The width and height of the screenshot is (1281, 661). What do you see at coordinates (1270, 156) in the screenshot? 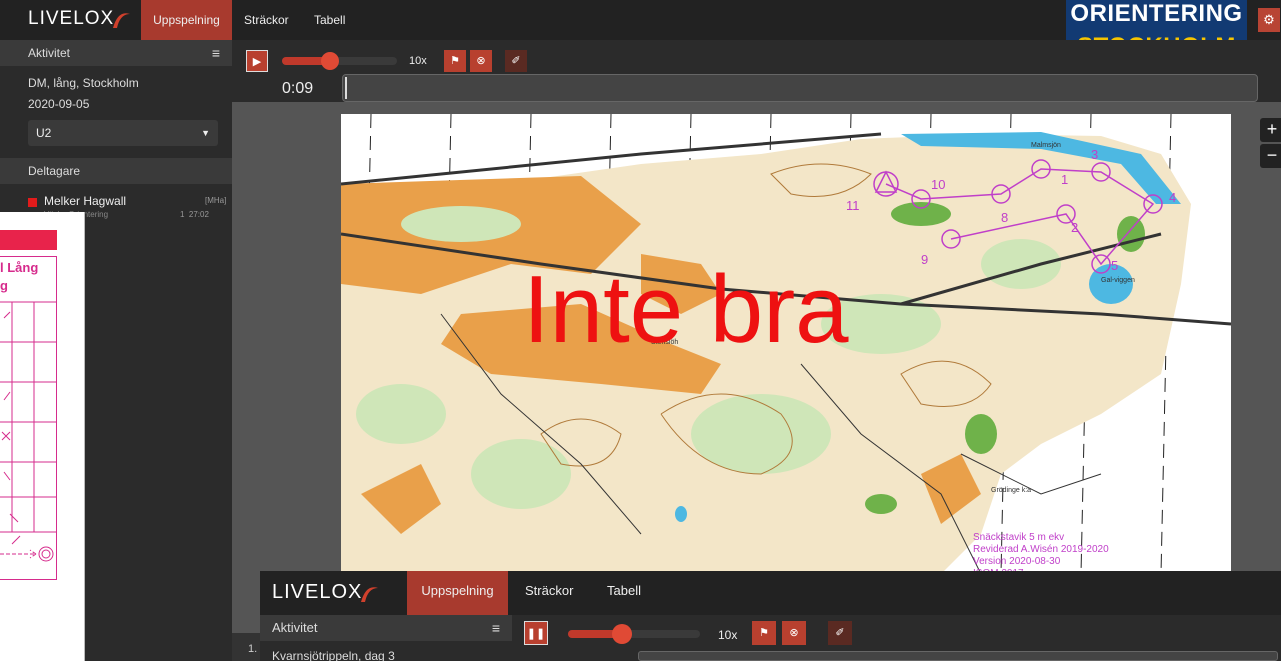
I see `zoom-out-button: −` at bounding box center [1270, 156].